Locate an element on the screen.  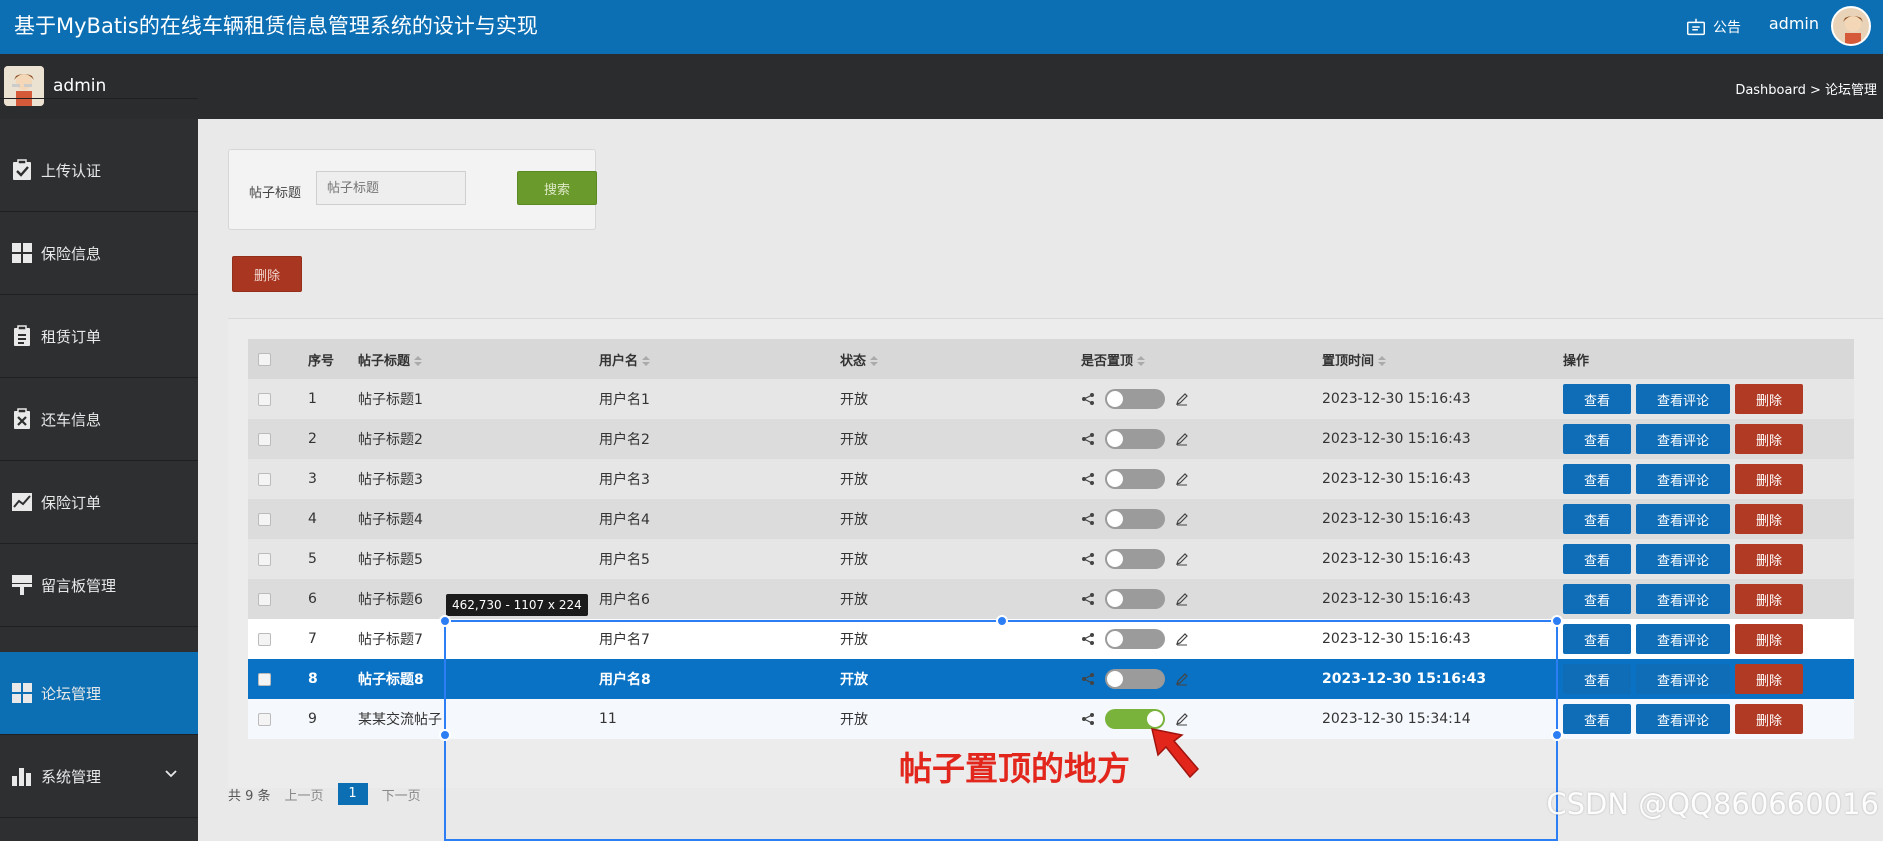
table-row: 9 某某交流帖子 11 开放 2023-12-30 15:34:14 查看 查看评论 删除 is located at coordinates (1051, 719).